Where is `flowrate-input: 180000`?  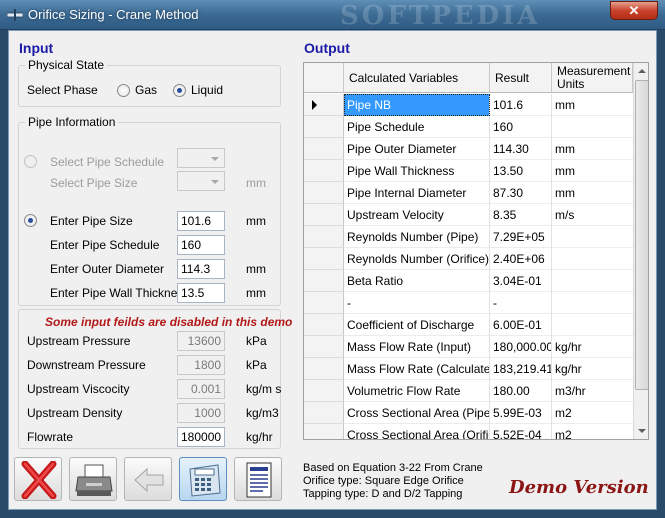
flowrate-input: 180000 is located at coordinates (201, 437).